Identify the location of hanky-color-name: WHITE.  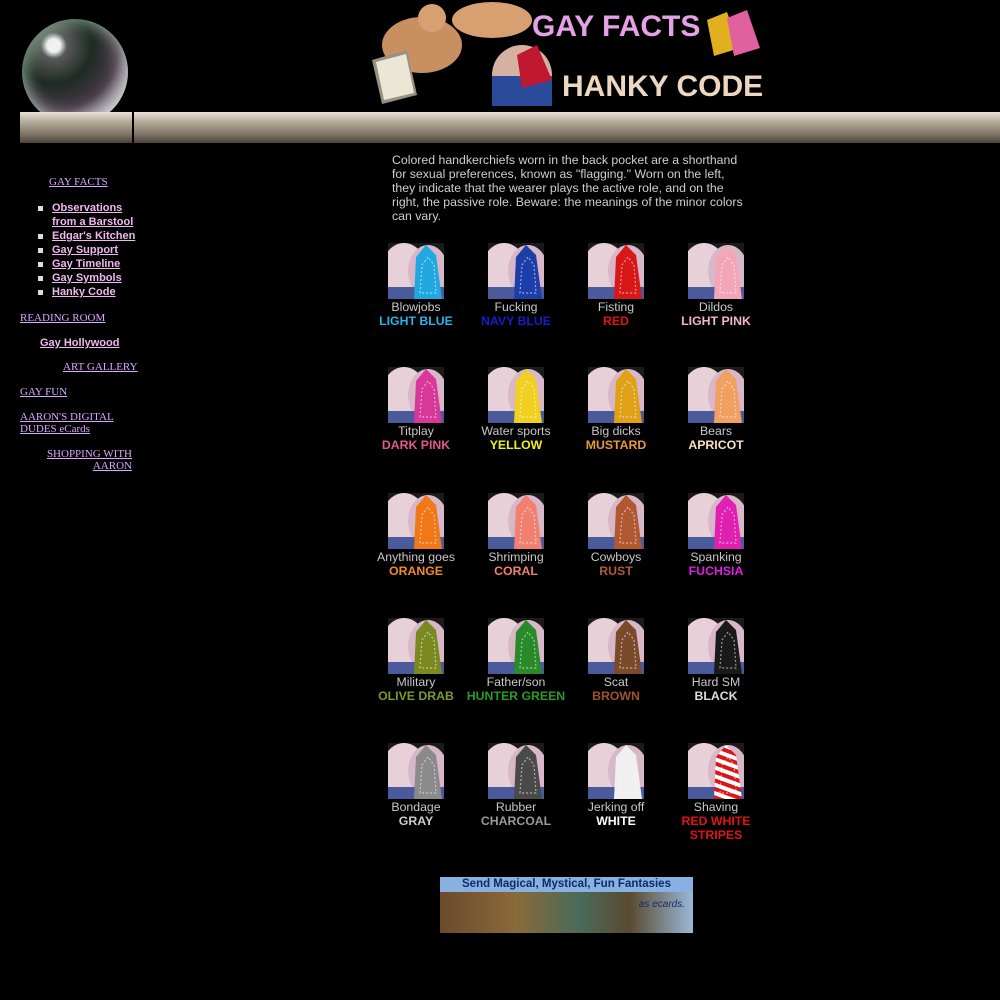
(616, 821).